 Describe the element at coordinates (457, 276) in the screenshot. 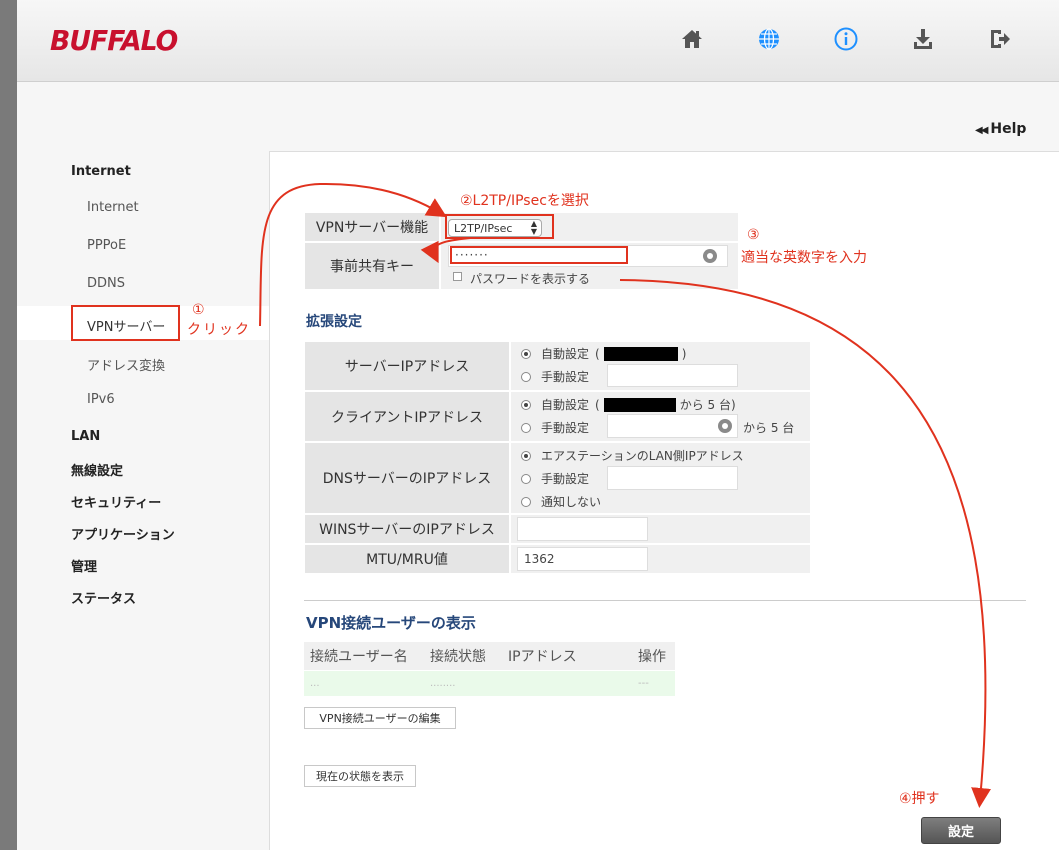

I see `show-password-checkbox` at that location.